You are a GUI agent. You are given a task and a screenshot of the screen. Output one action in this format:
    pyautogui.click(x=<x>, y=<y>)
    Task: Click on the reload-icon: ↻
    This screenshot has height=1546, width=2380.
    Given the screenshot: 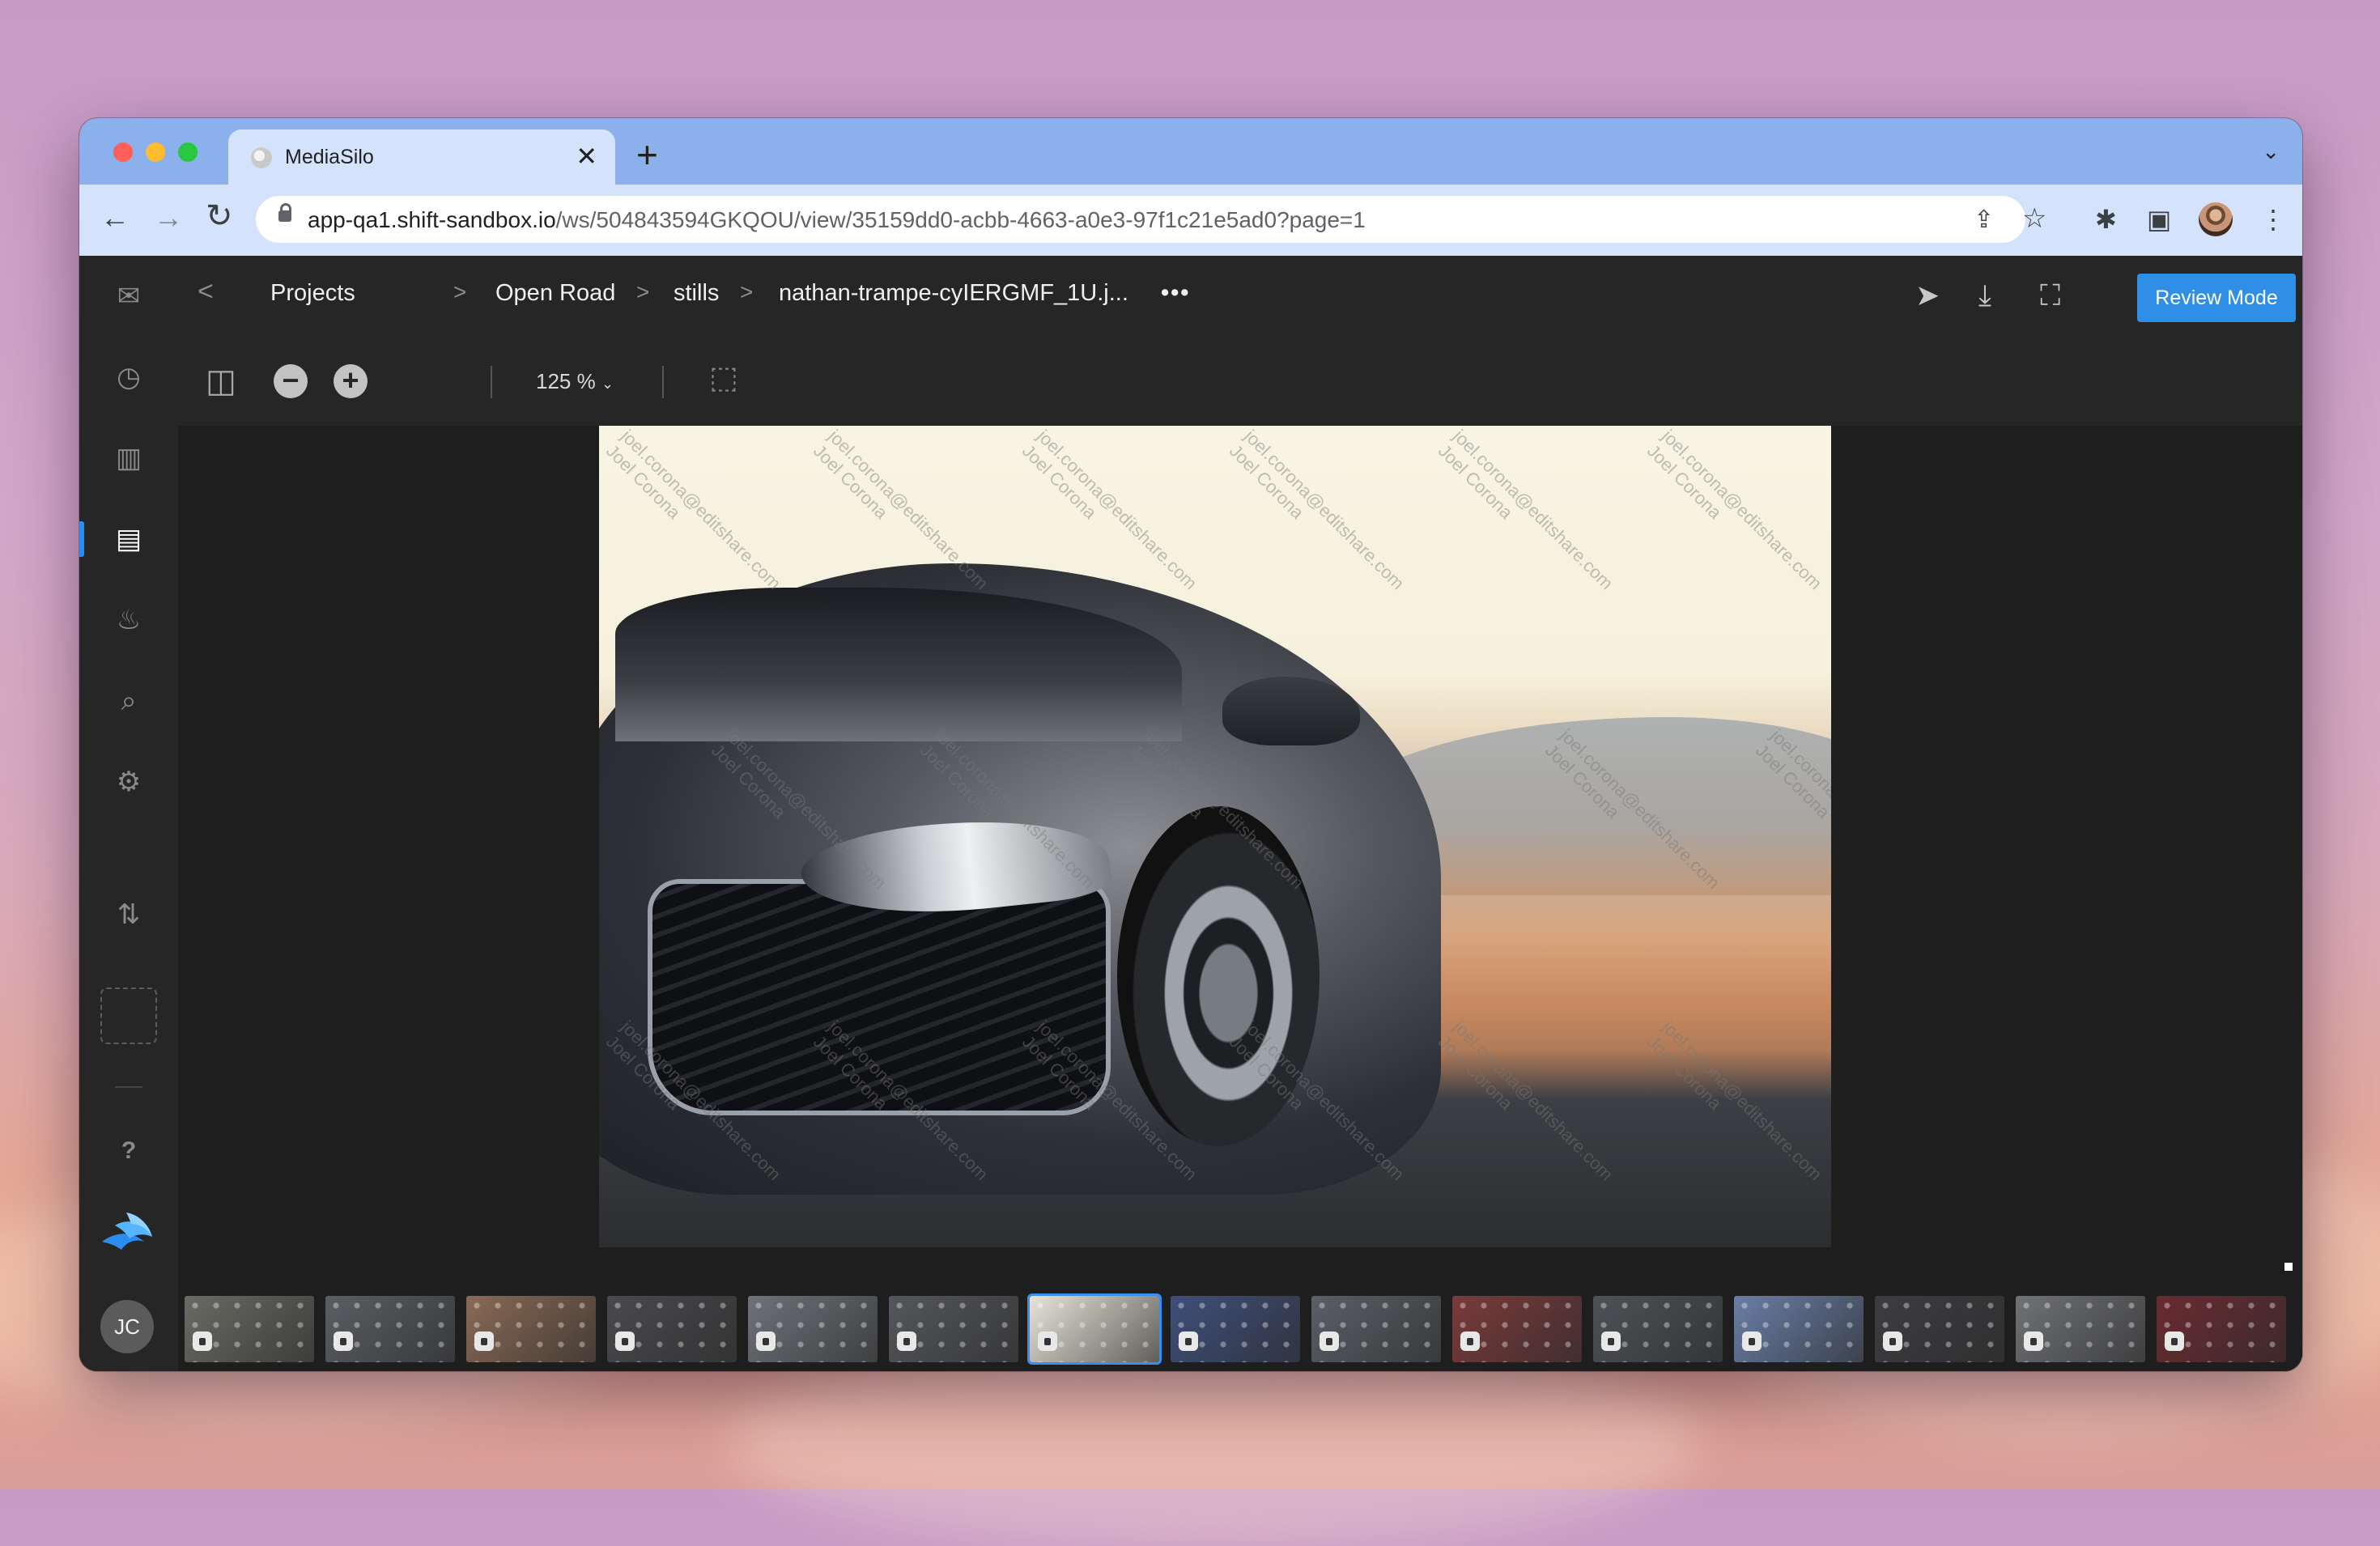 What is the action you would take?
    pyautogui.click(x=220, y=216)
    